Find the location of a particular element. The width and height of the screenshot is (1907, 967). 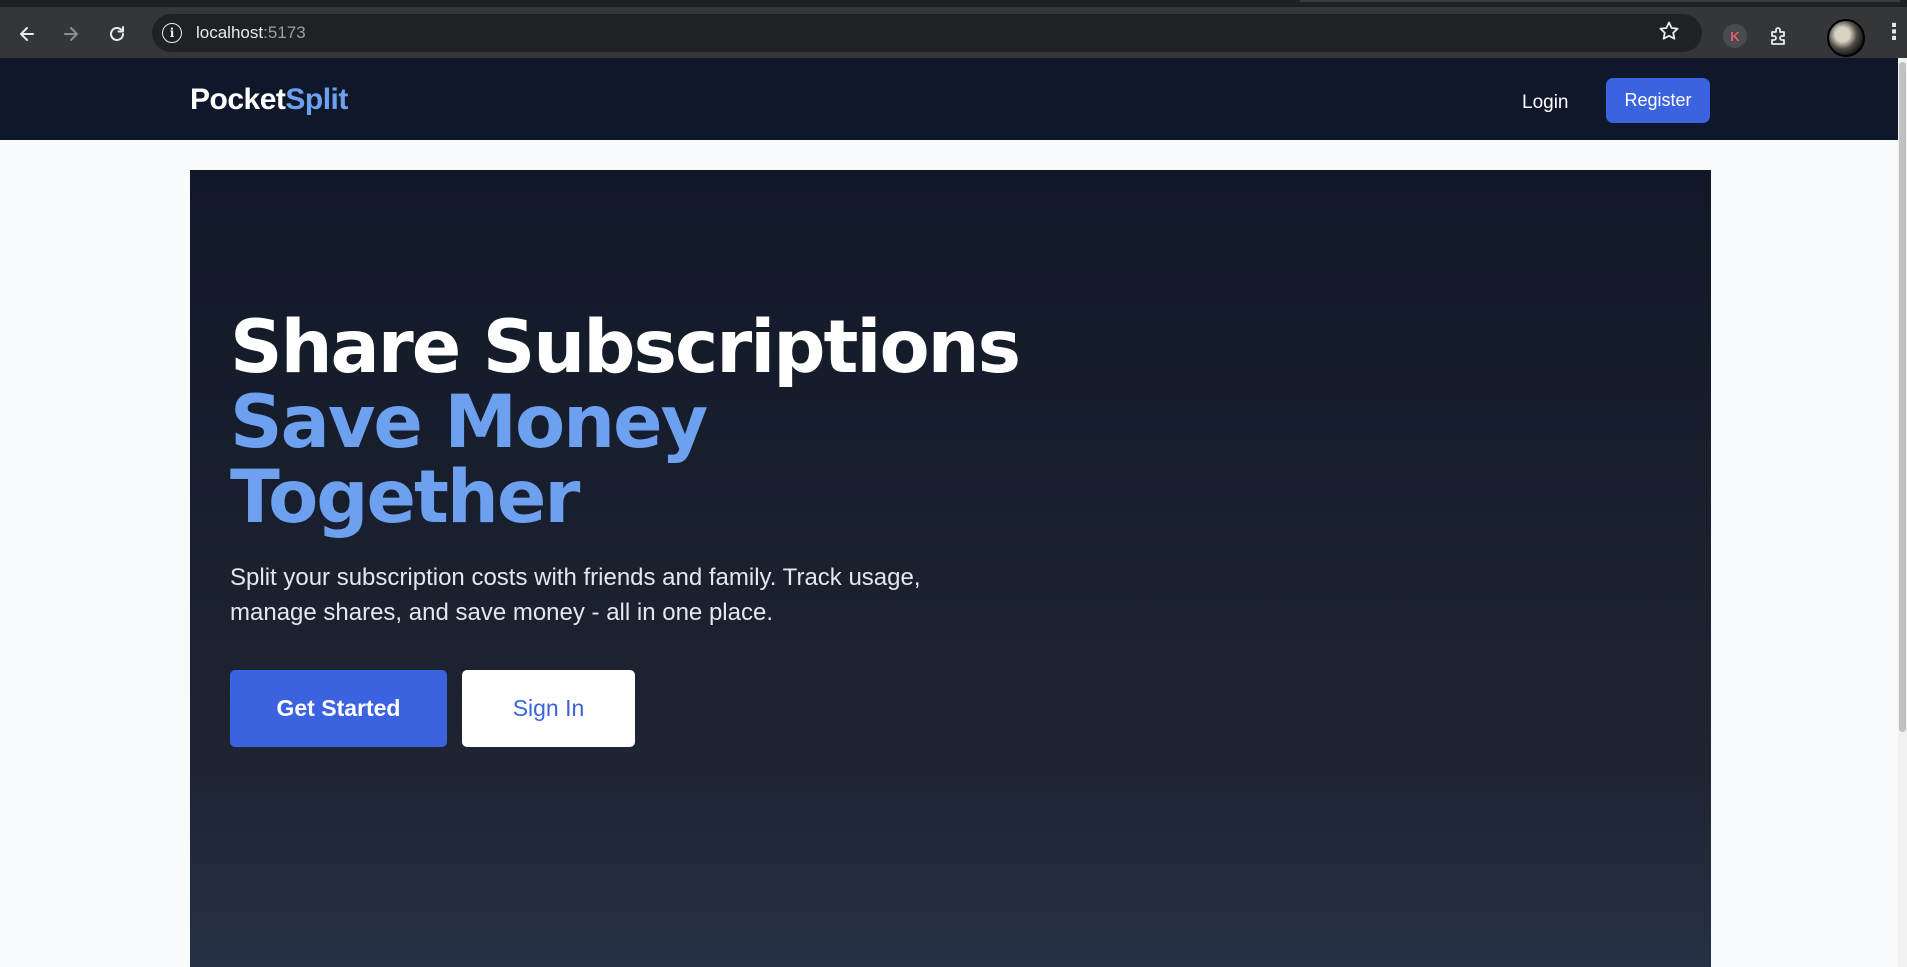

logo-part-split: Split is located at coordinates (316, 99).